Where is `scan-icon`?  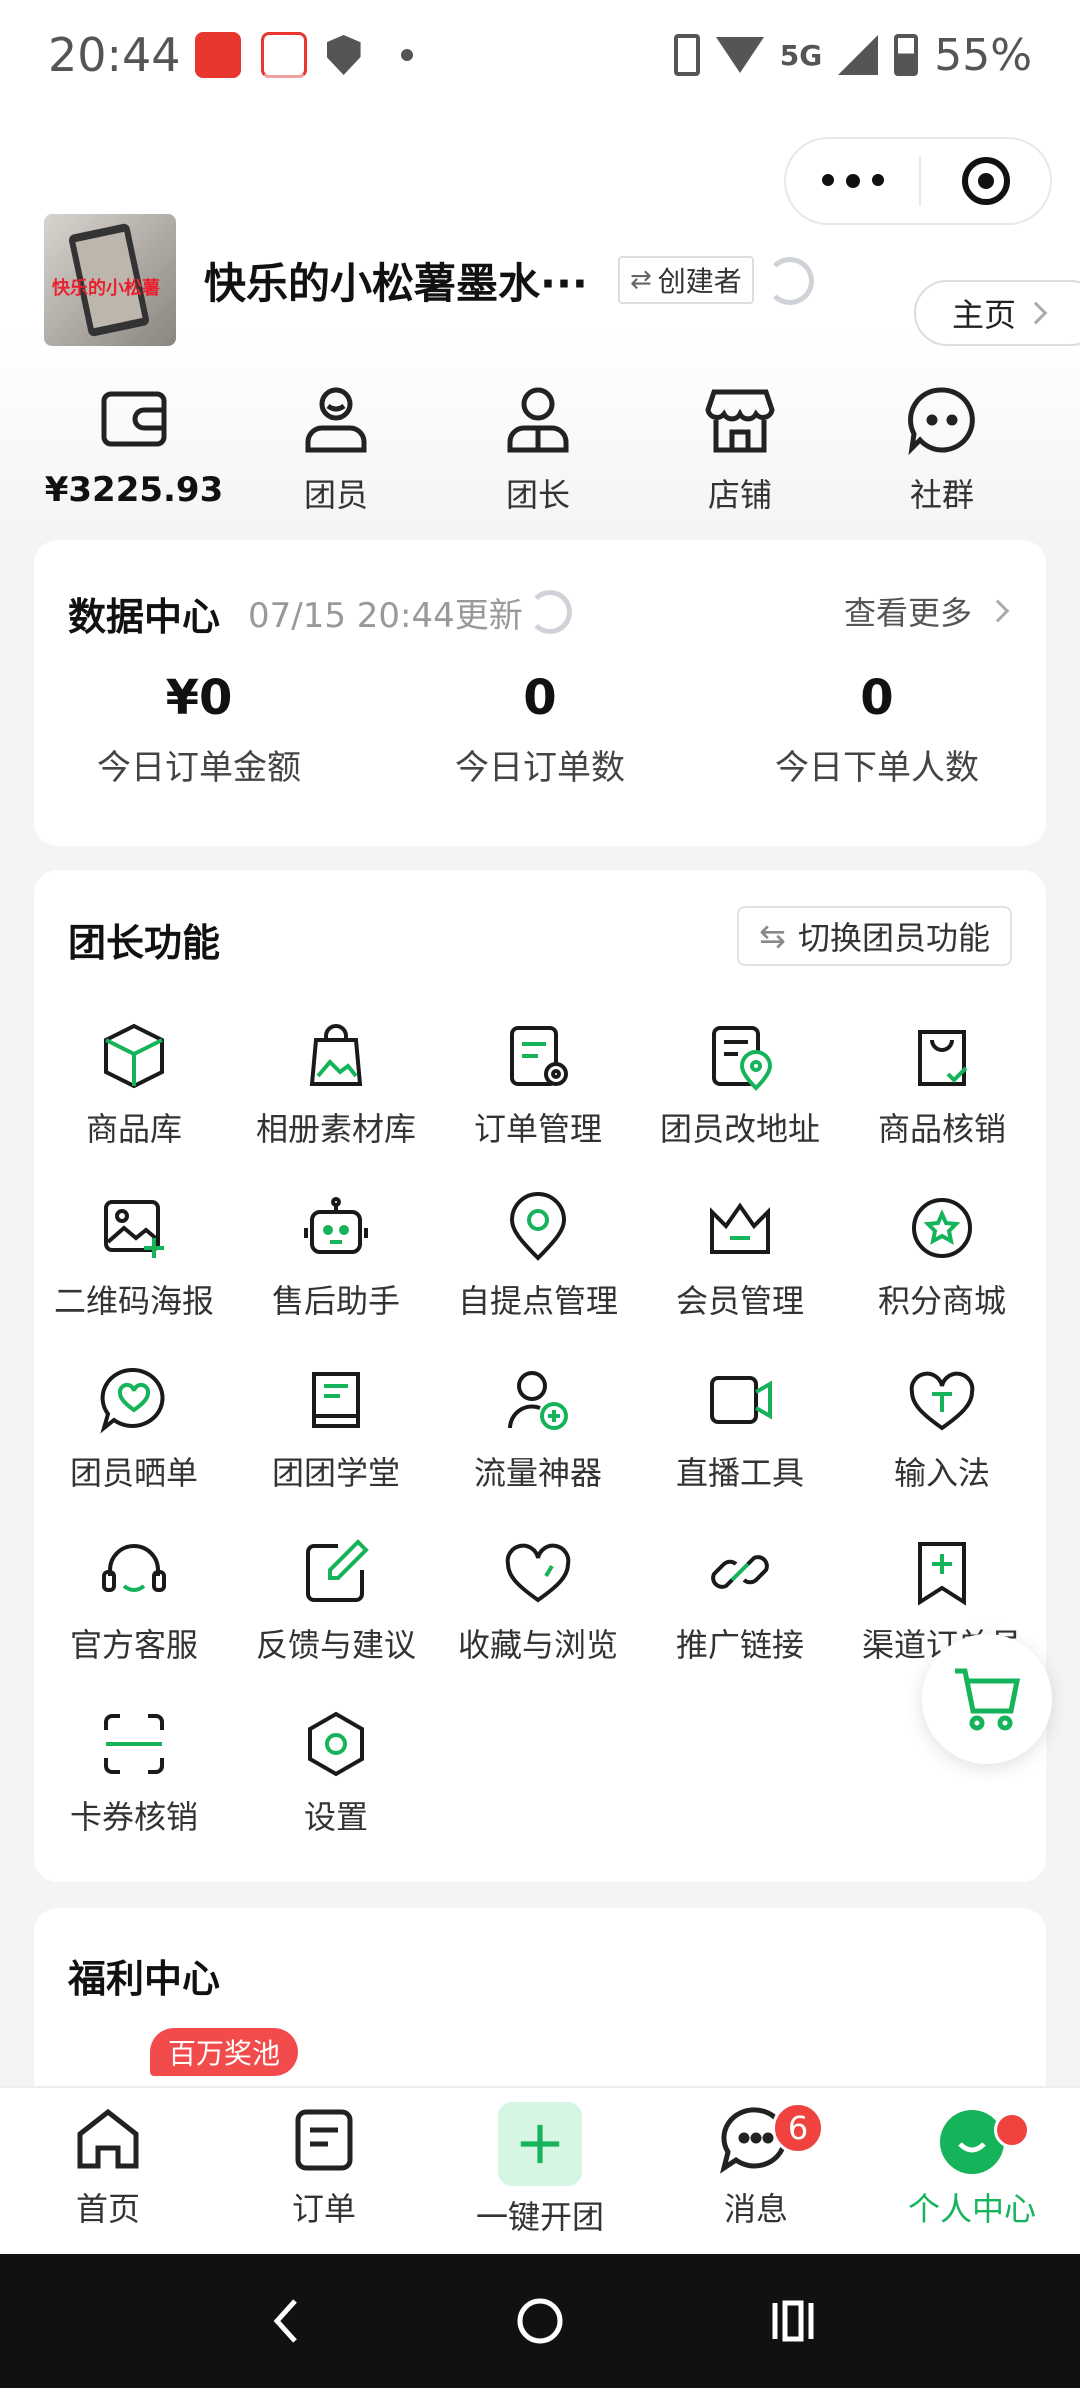
scan-icon is located at coordinates (134, 1744).